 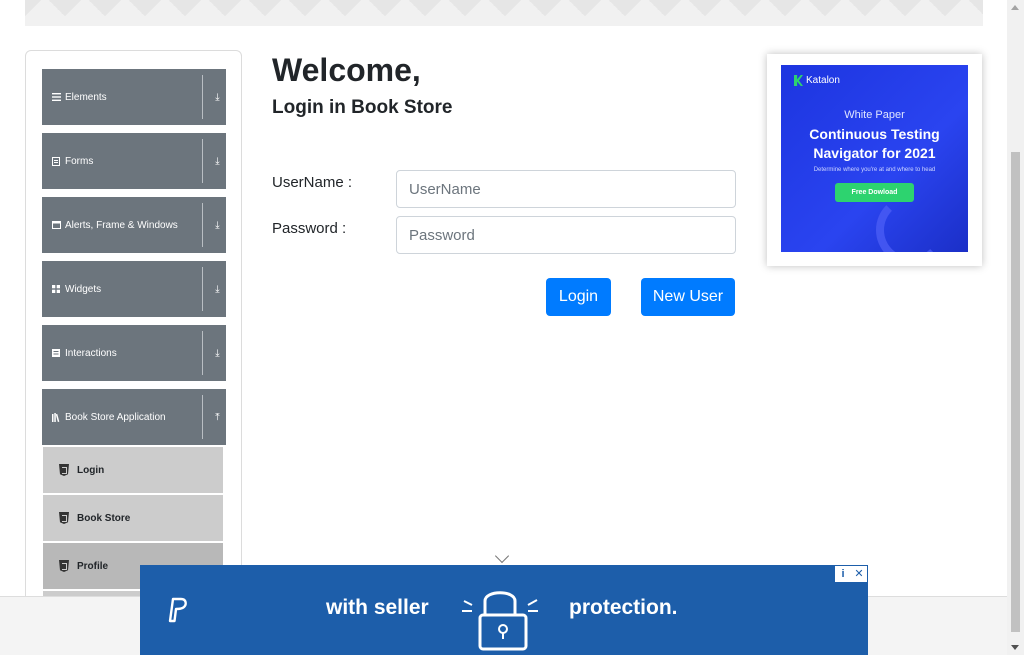 What do you see at coordinates (377, 607) in the screenshot?
I see `ad-text-left: with seller` at bounding box center [377, 607].